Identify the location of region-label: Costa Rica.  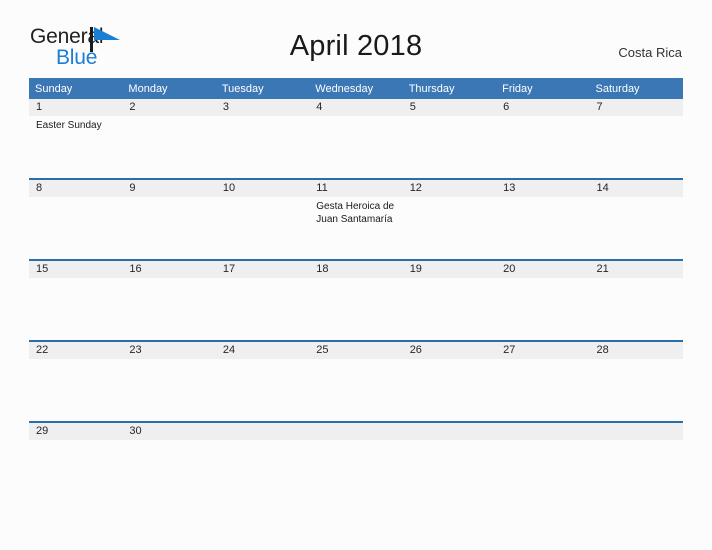
(650, 52).